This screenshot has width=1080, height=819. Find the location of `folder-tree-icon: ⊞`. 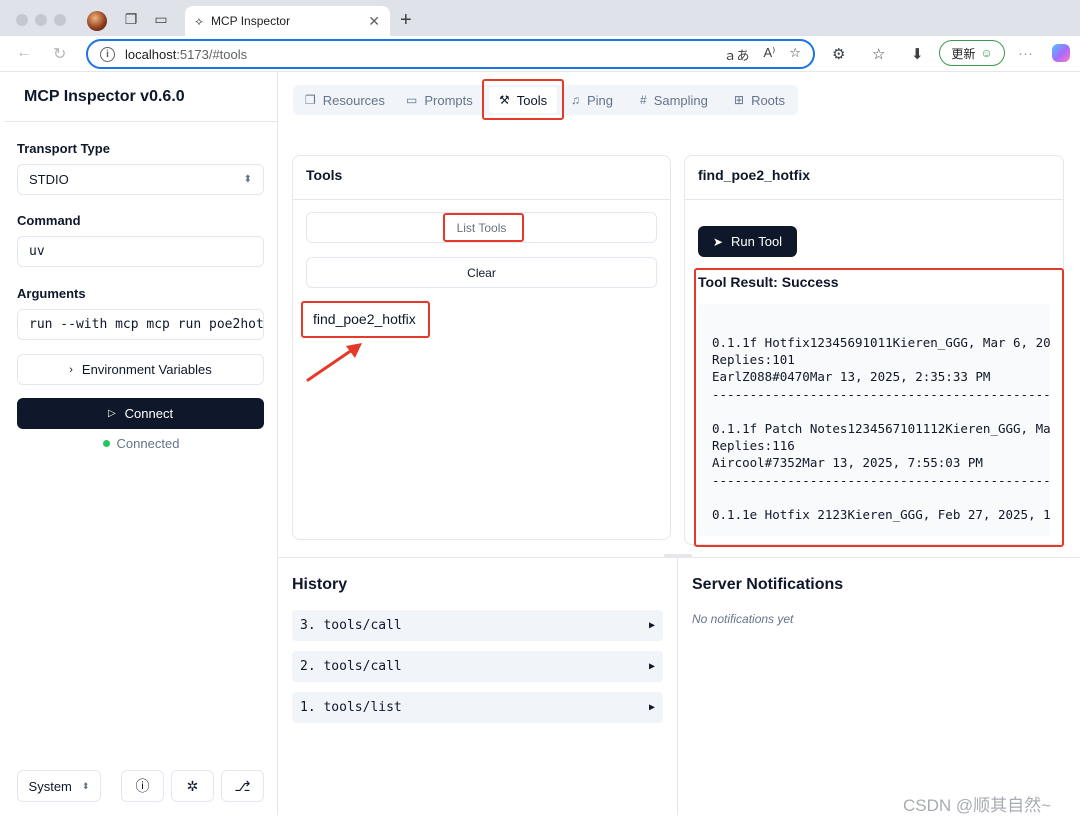

folder-tree-icon: ⊞ is located at coordinates (739, 100).